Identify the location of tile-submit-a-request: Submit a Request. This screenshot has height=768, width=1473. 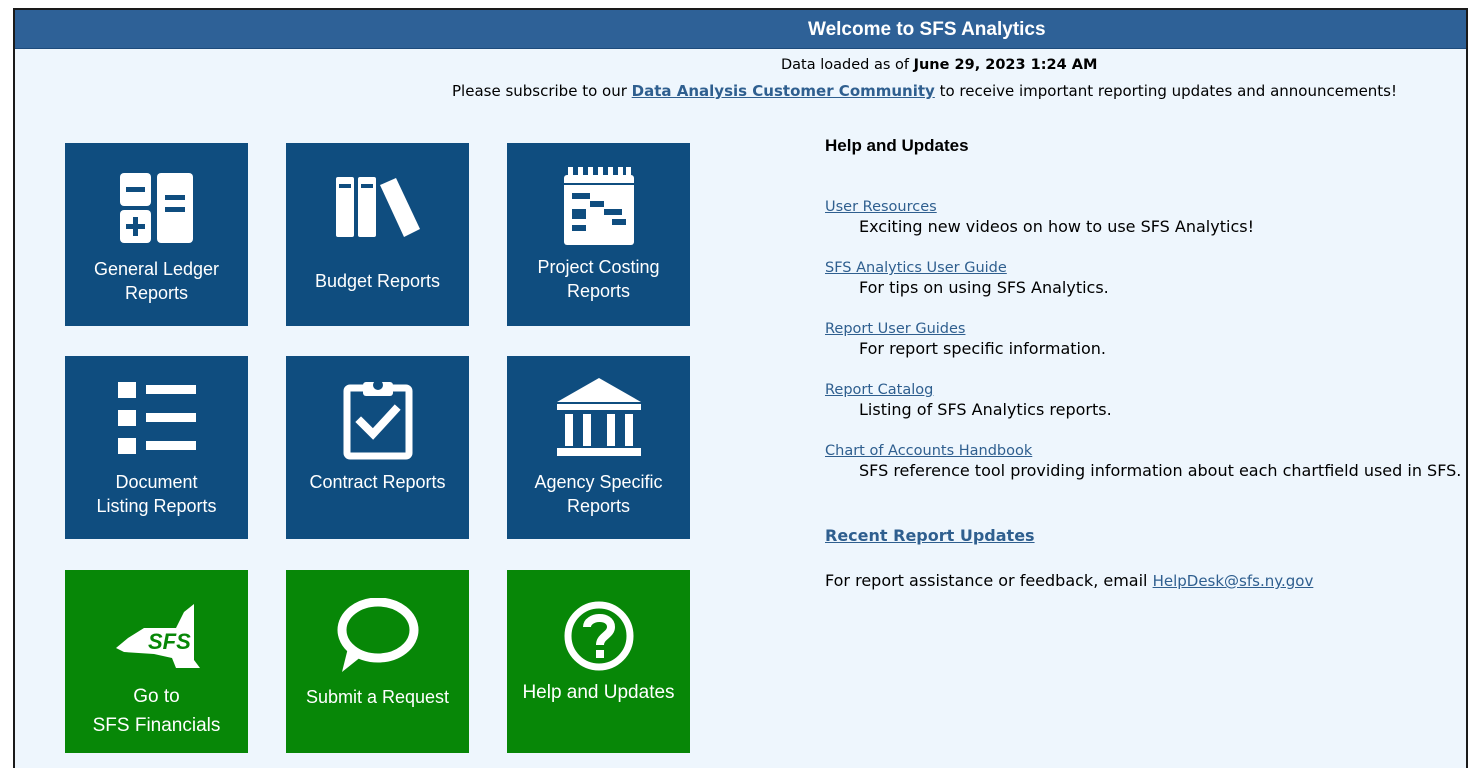
(377, 661).